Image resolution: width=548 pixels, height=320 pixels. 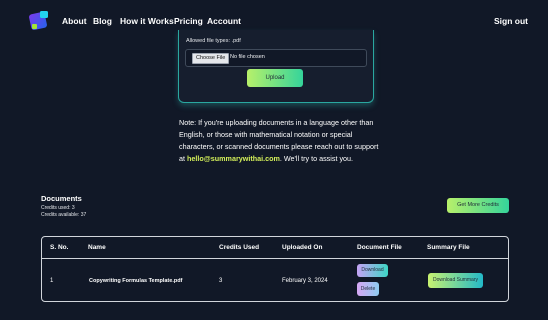 I want to click on note-text-end: . We'll try to assist you., so click(x=316, y=158).